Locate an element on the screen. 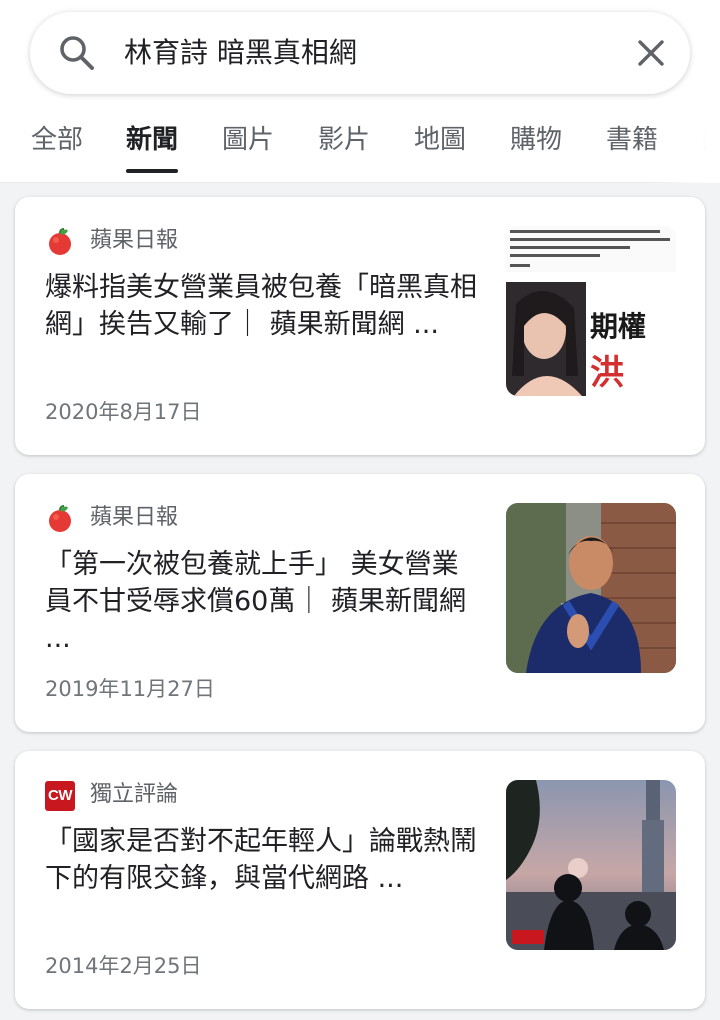 This screenshot has width=720, height=1020. tab-shopping: 購物 is located at coordinates (536, 142).